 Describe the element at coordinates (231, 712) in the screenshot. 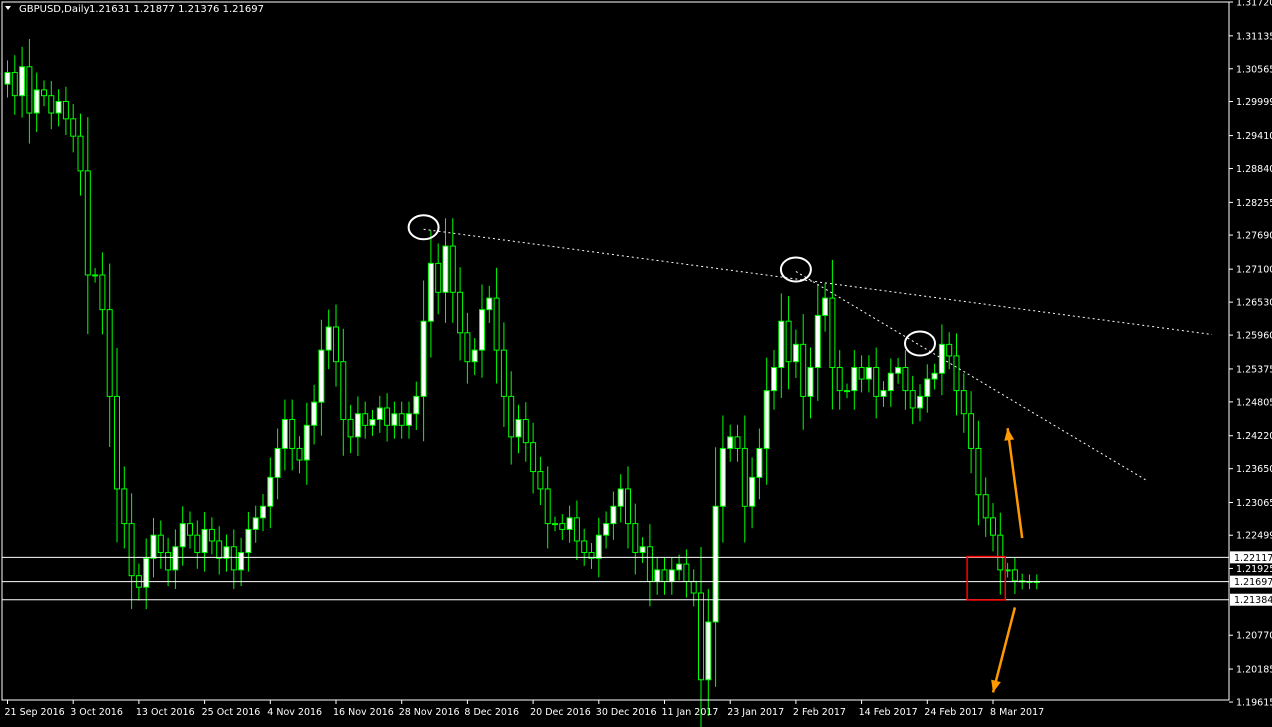

I see `date-tick-label: 25 Oct 2016` at that location.